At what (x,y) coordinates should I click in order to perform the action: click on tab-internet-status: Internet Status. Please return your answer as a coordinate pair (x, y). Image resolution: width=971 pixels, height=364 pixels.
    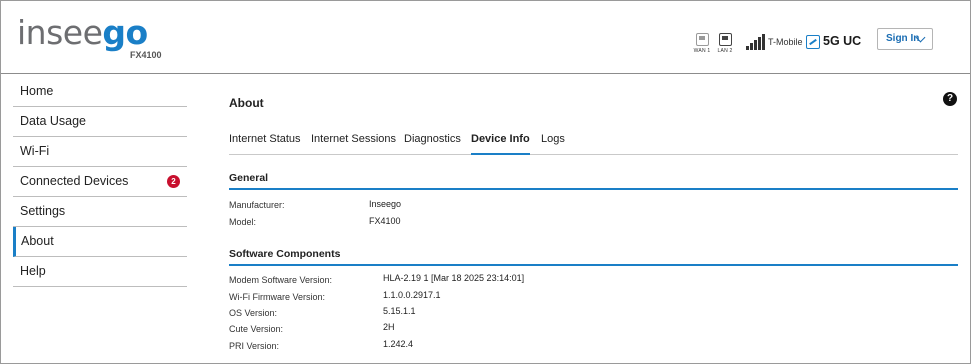
    Looking at the image, I should click on (265, 143).